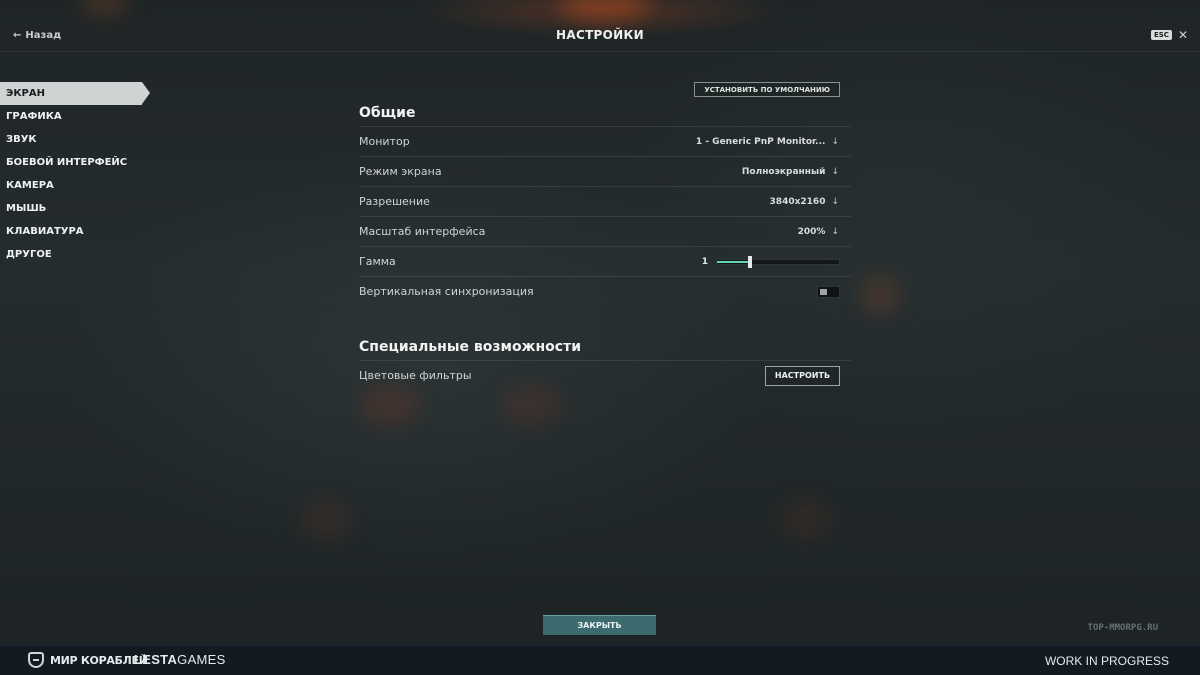  Describe the element at coordinates (75, 208) in the screenshot. I see `sidebar-item-mouse: МЫШЬ` at that location.